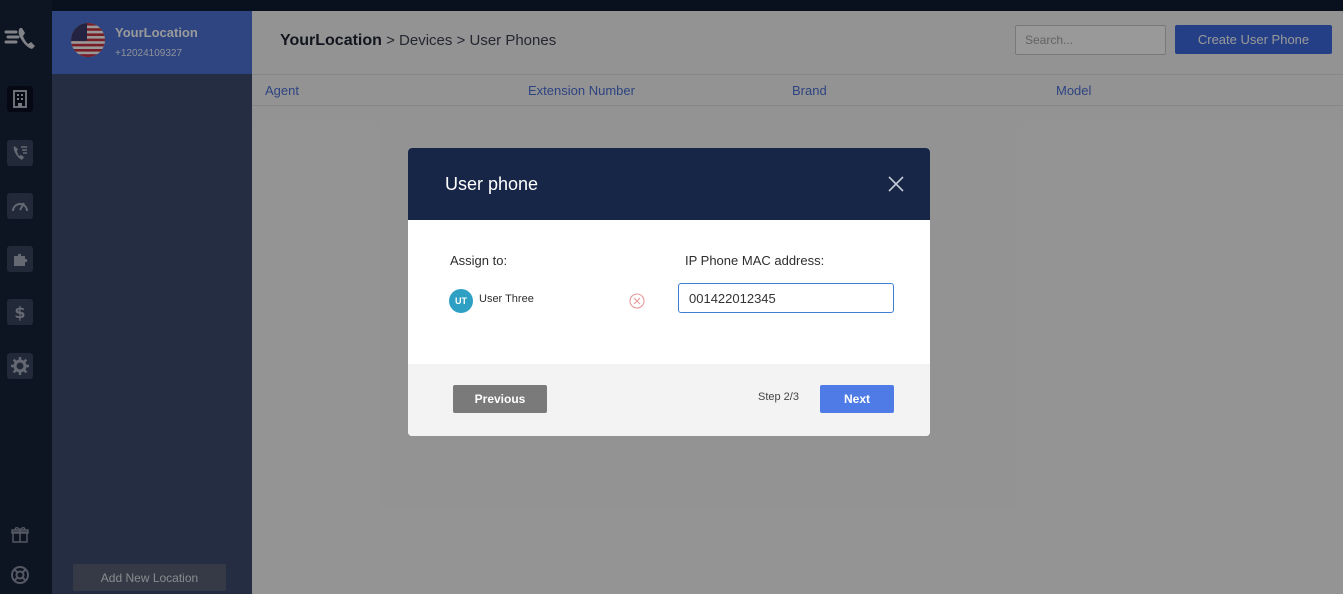  Describe the element at coordinates (669, 184) in the screenshot. I see `modal-header: User phone` at that location.